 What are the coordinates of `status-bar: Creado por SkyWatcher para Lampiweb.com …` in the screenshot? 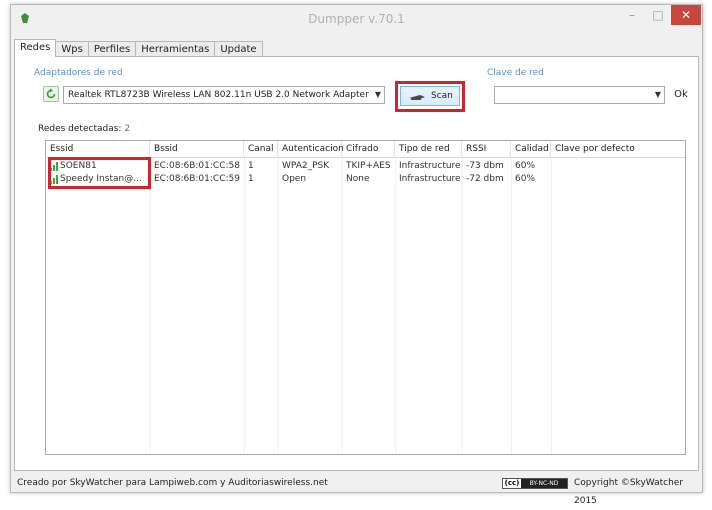 It's located at (356, 490).